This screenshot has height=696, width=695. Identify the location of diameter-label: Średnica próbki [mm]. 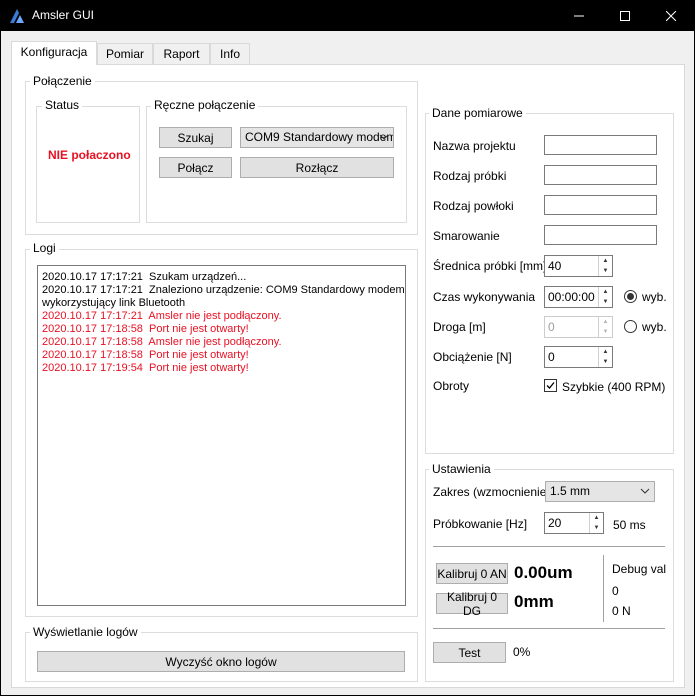
(490, 266).